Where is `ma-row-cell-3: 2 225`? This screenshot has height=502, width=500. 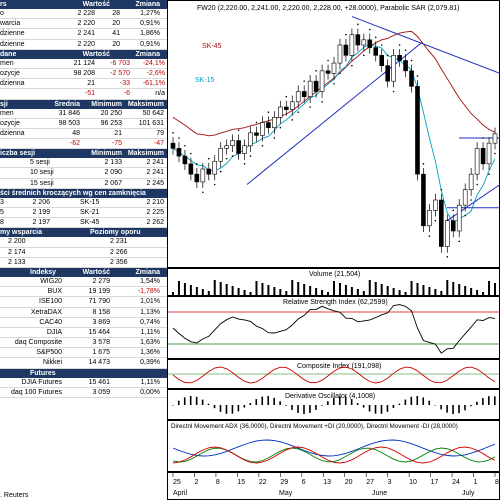
ma-row-cell-3: 2 225 is located at coordinates (155, 212).